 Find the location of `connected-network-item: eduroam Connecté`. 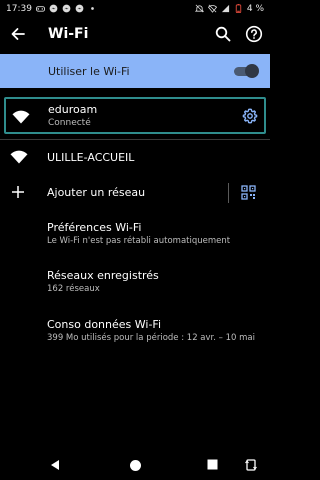

connected-network-item: eduroam Connecté is located at coordinates (135, 115).